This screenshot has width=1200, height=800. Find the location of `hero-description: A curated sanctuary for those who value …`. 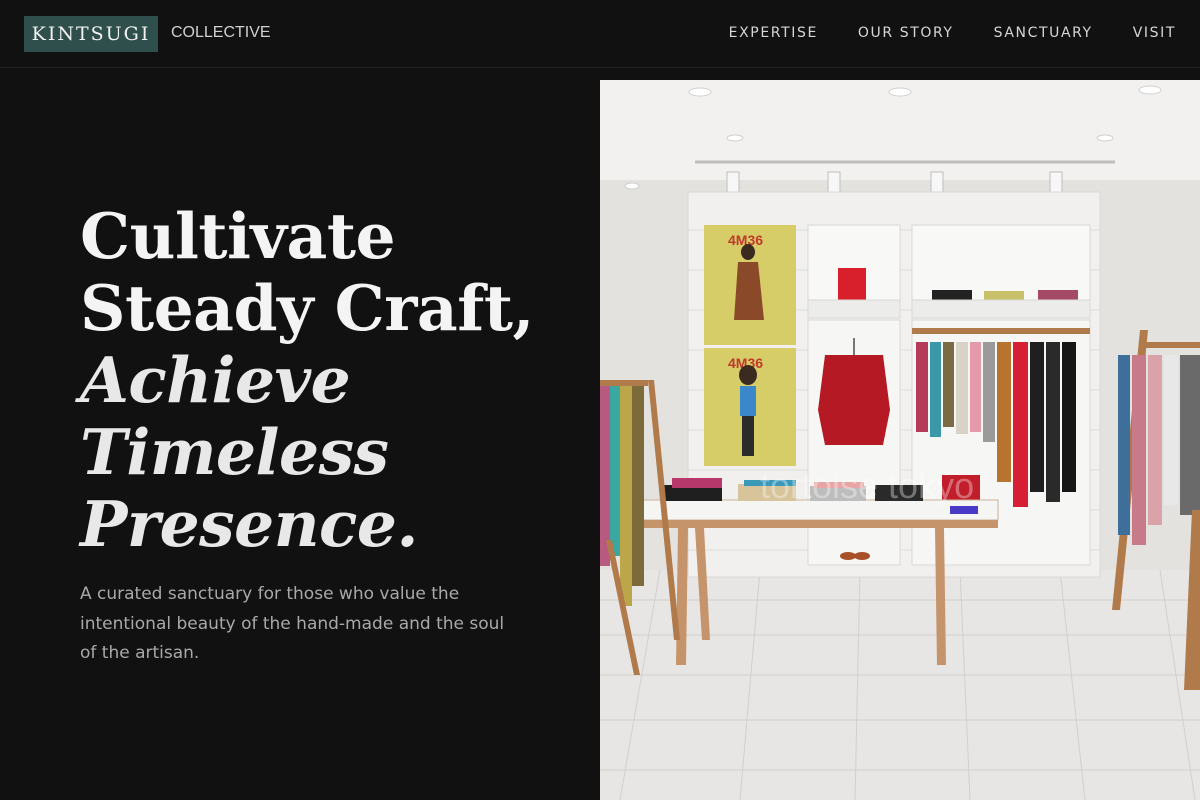

hero-description: A curated sanctuary for those who value … is located at coordinates (292, 623).